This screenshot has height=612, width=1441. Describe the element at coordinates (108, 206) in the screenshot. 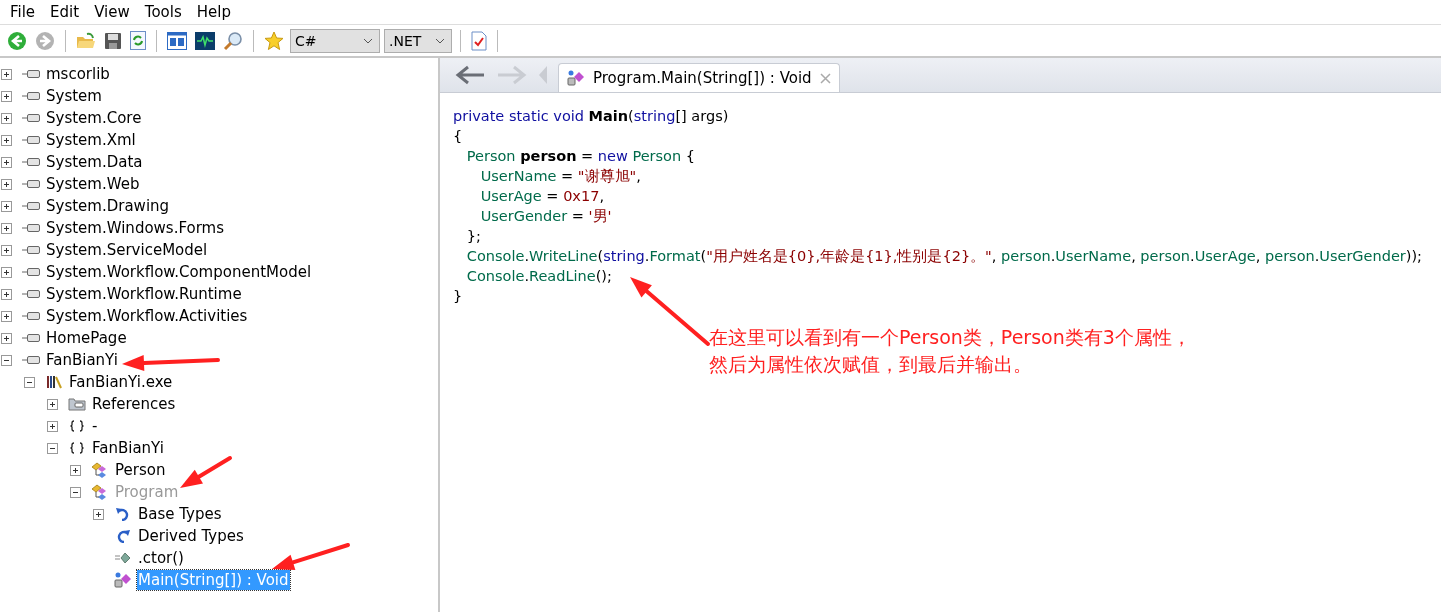

I see `tree-item: System.Drawing` at that location.